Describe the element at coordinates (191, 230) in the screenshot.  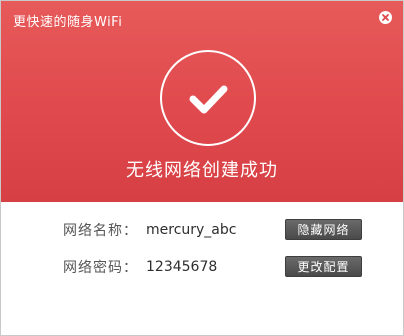
I see `network-name-value: mercury_abc` at that location.